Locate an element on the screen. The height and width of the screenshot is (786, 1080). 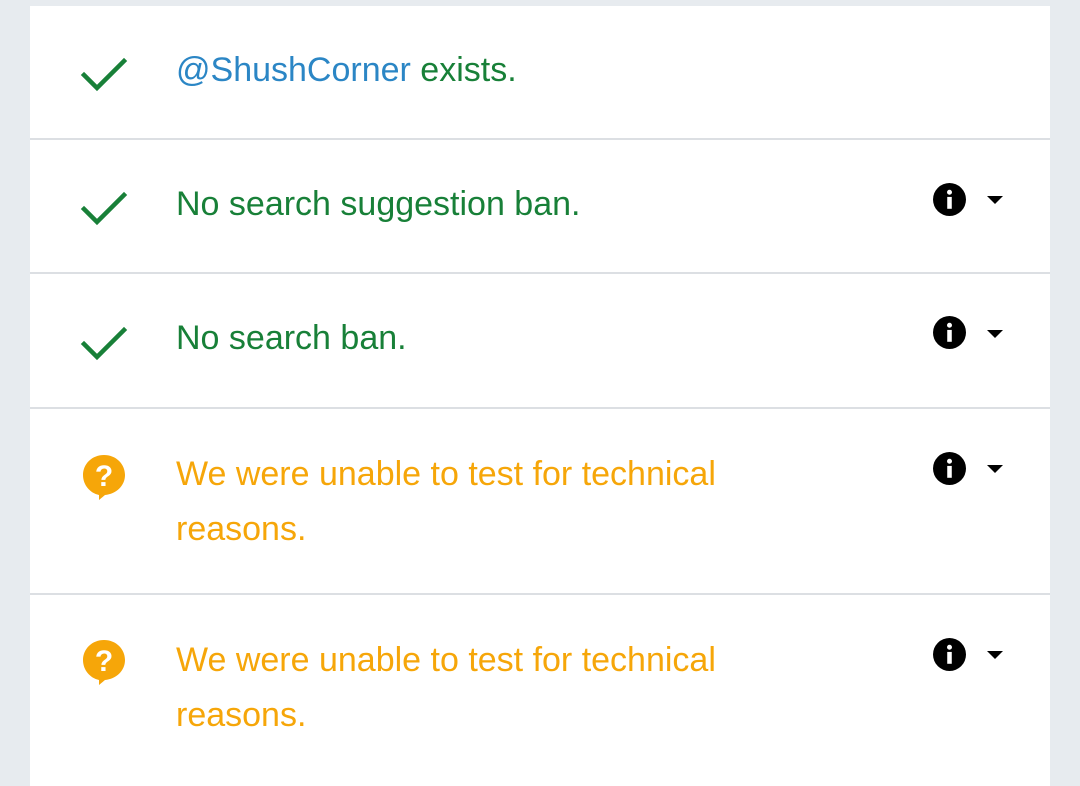
result-text: @ShushCorner exists. is located at coordinates (496, 70).